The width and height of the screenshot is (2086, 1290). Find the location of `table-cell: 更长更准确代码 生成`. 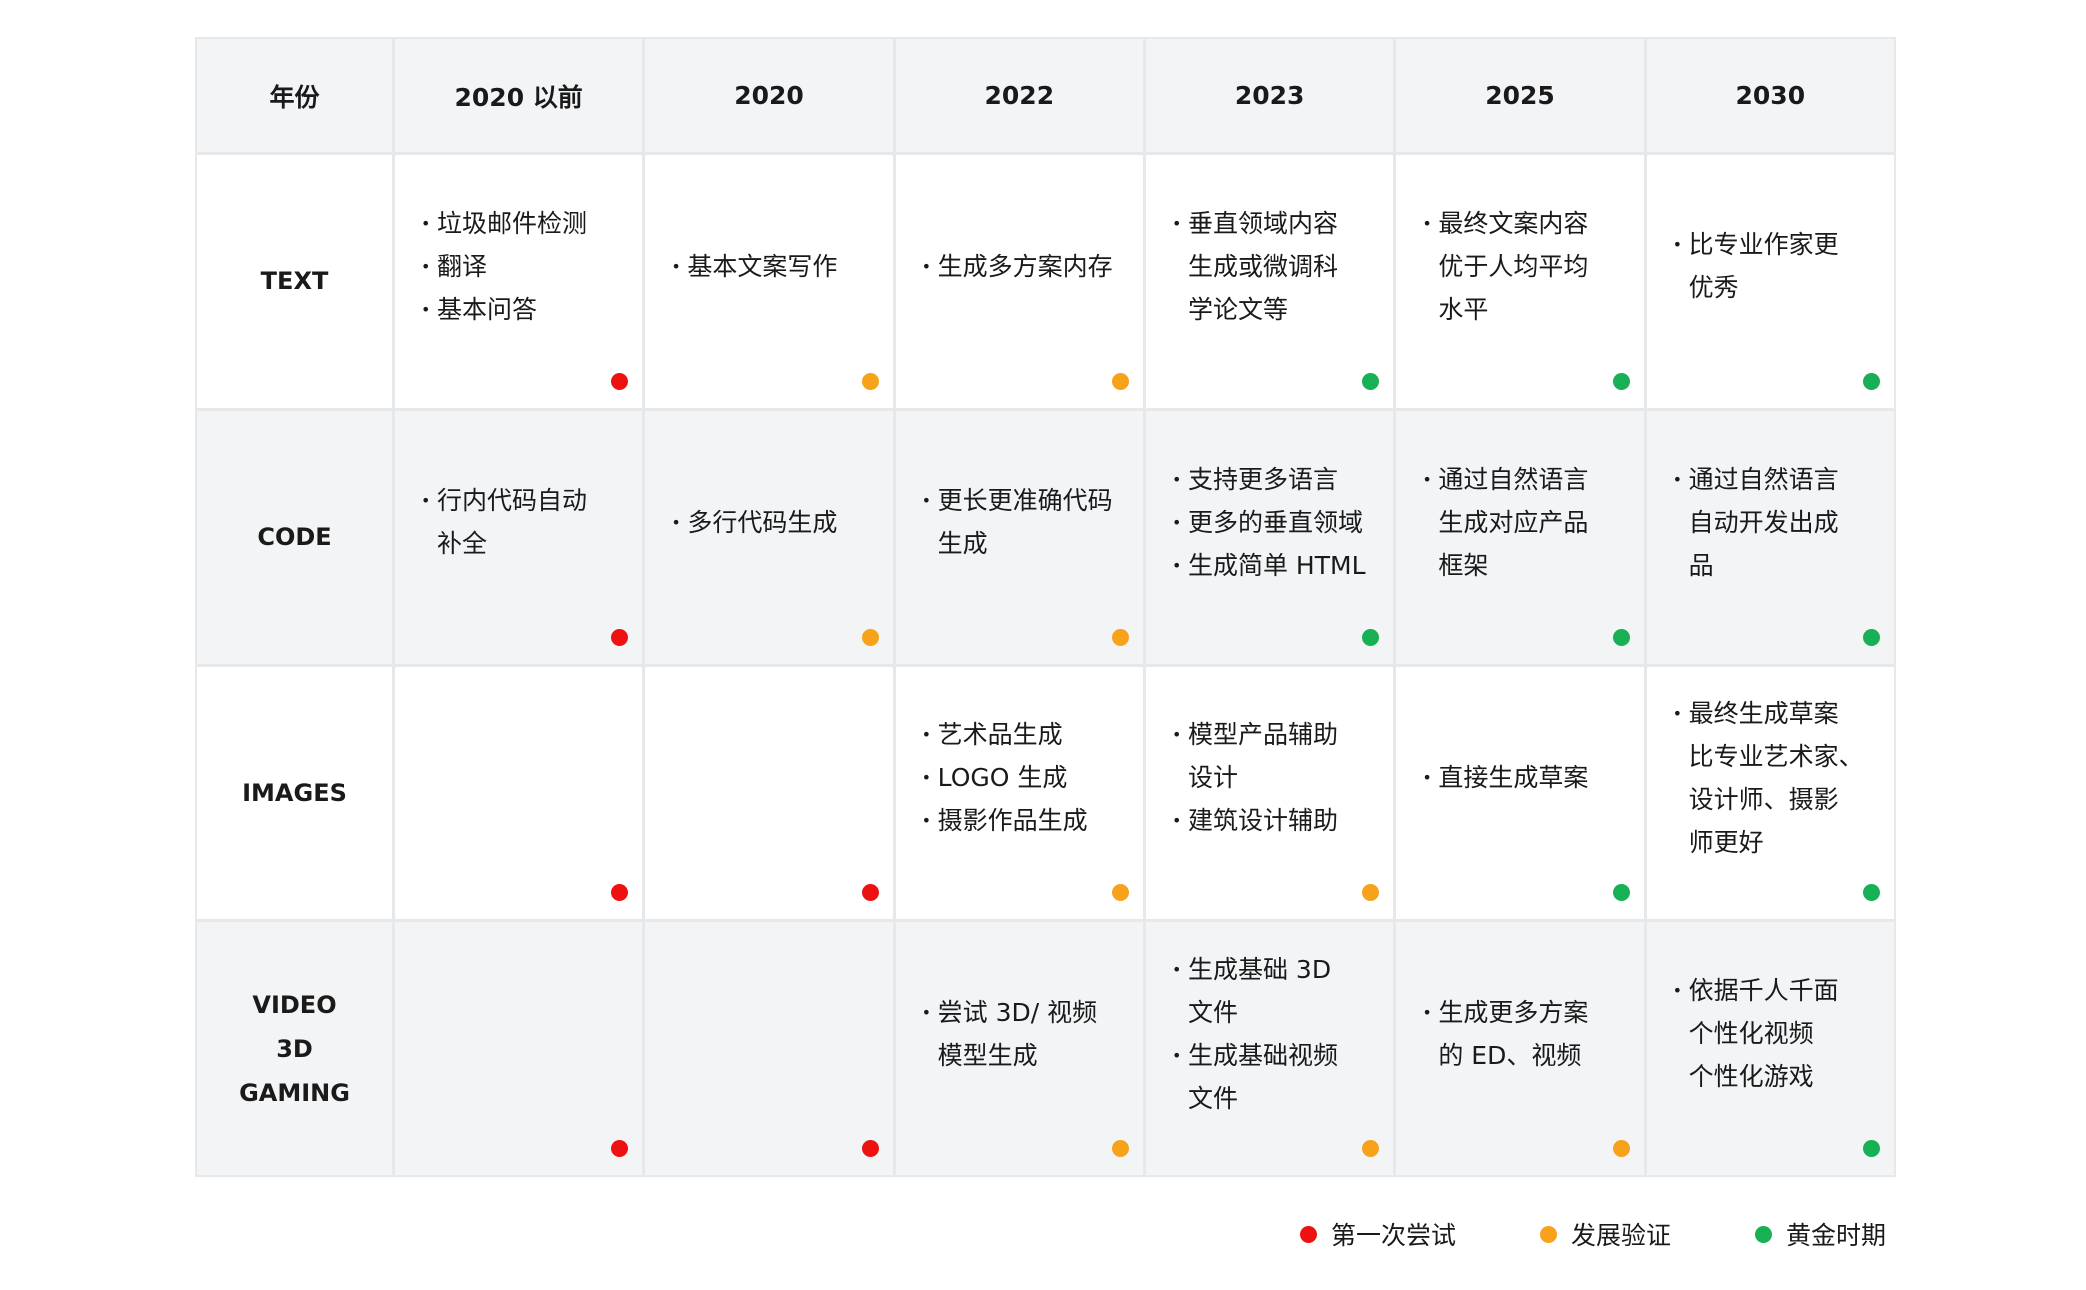

table-cell: 更长更准确代码 生成 is located at coordinates (1019, 537).